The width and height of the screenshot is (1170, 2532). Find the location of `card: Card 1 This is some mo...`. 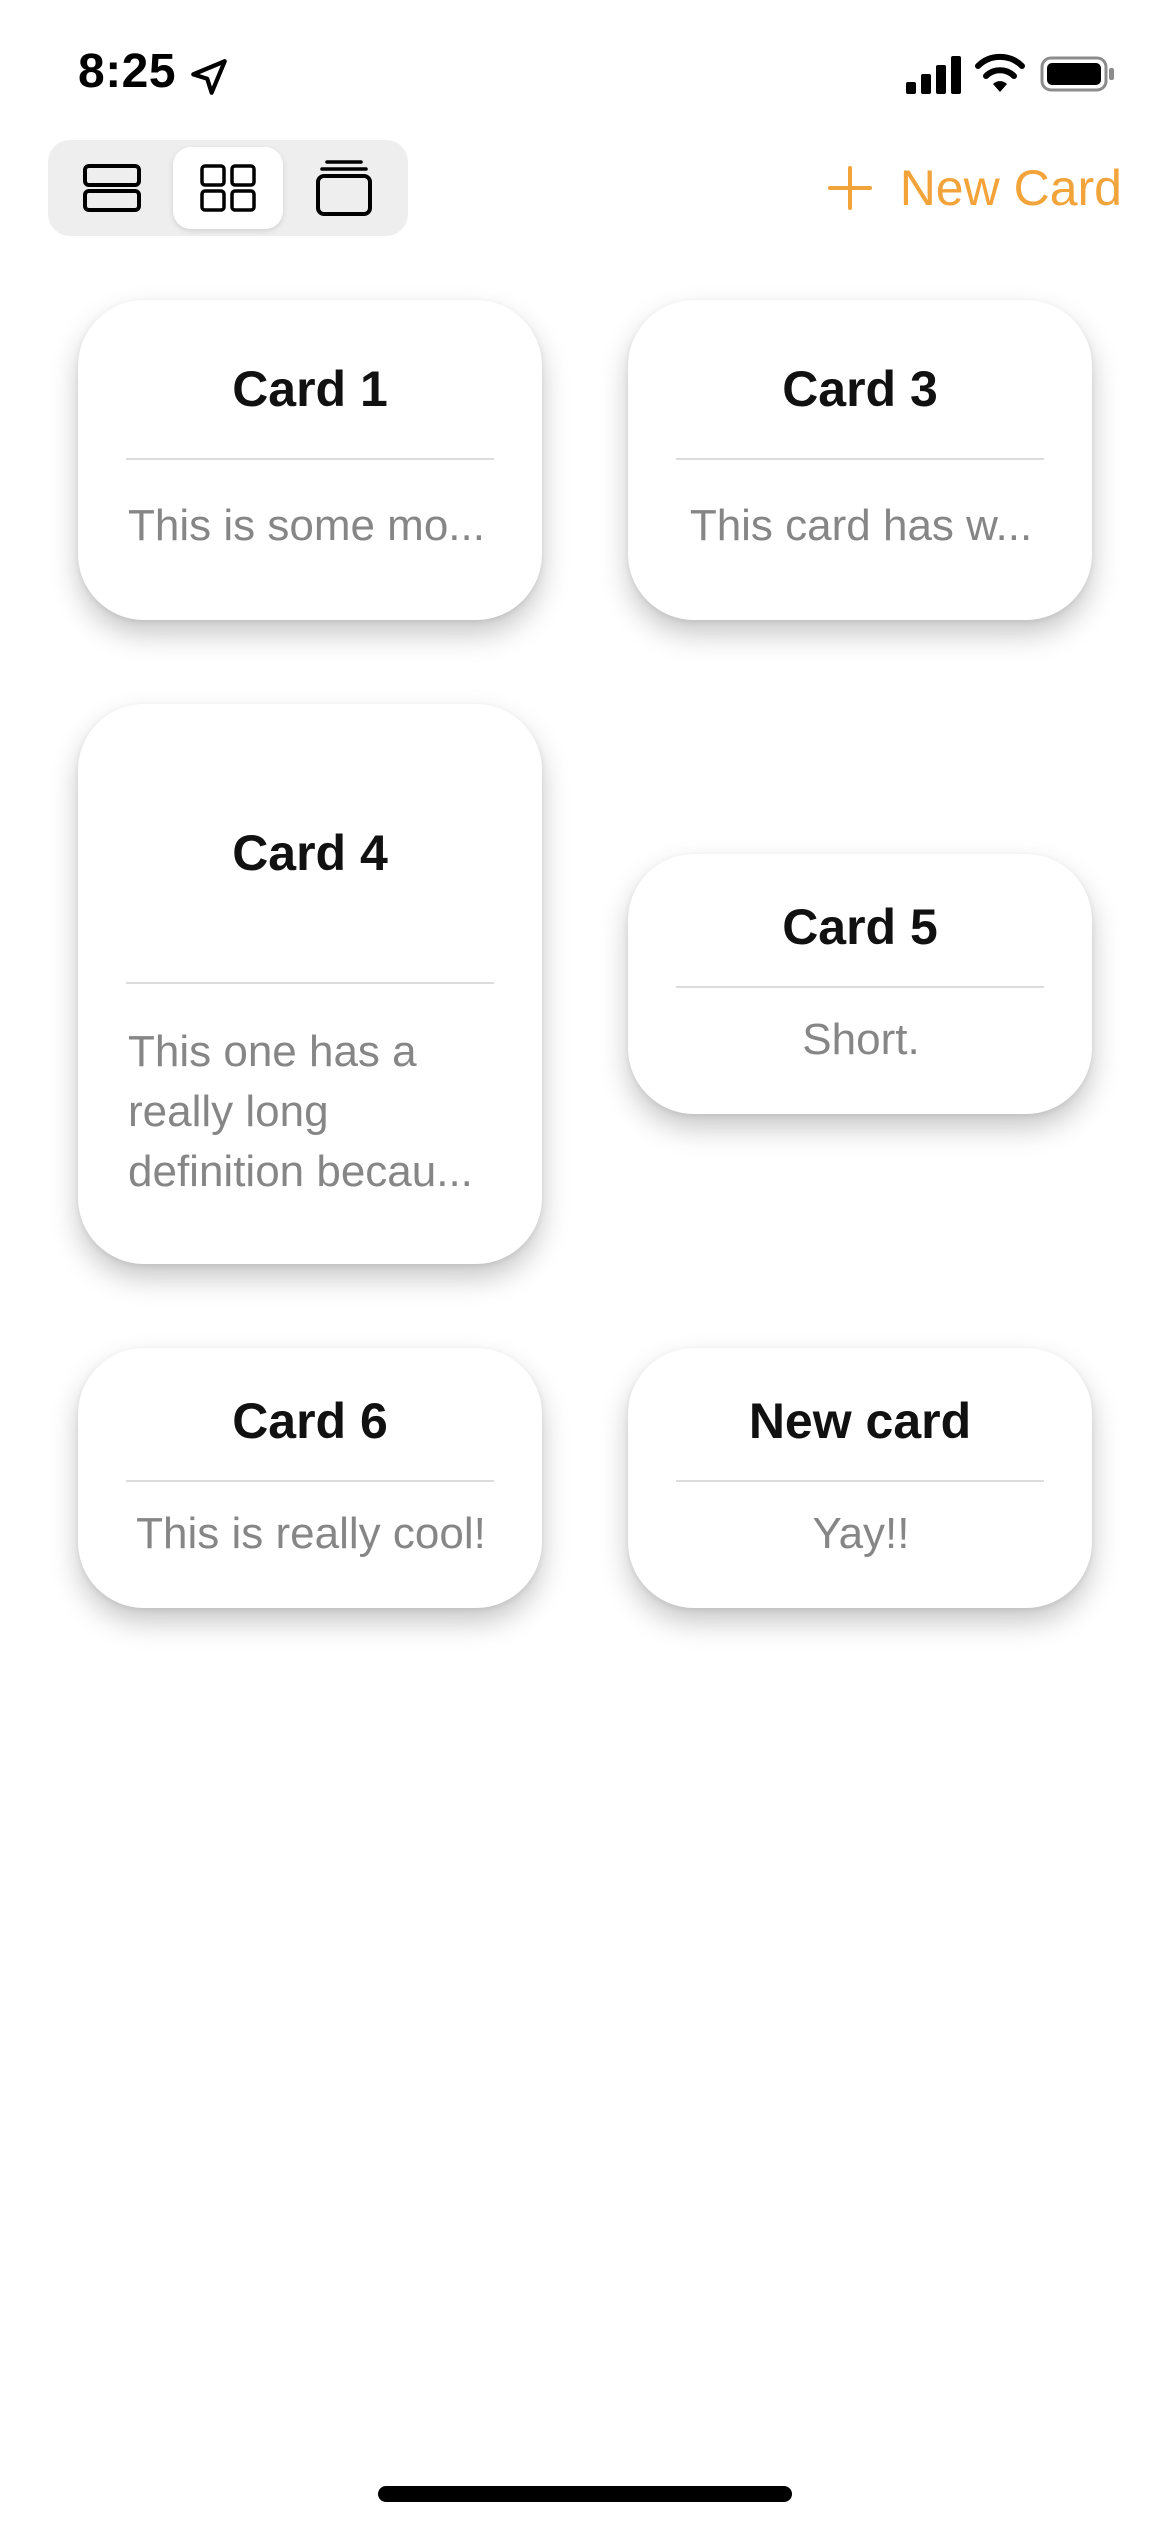

card: Card 1 This is some mo... is located at coordinates (310, 460).